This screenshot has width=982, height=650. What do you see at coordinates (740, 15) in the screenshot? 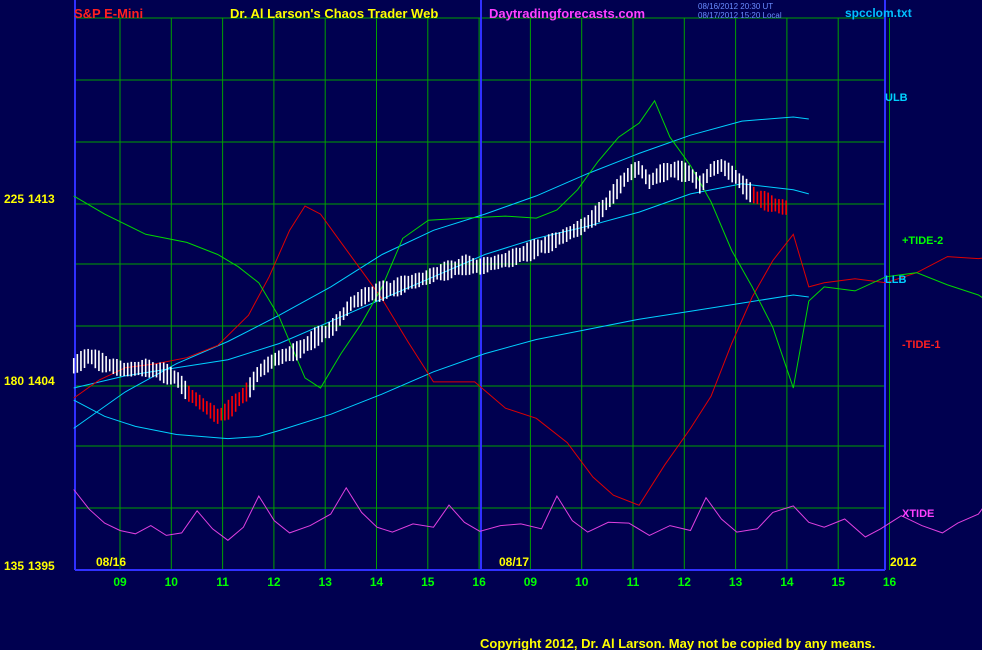
I see `timestamp-line-2: 08/17/2012 15:20 Local` at bounding box center [740, 15].